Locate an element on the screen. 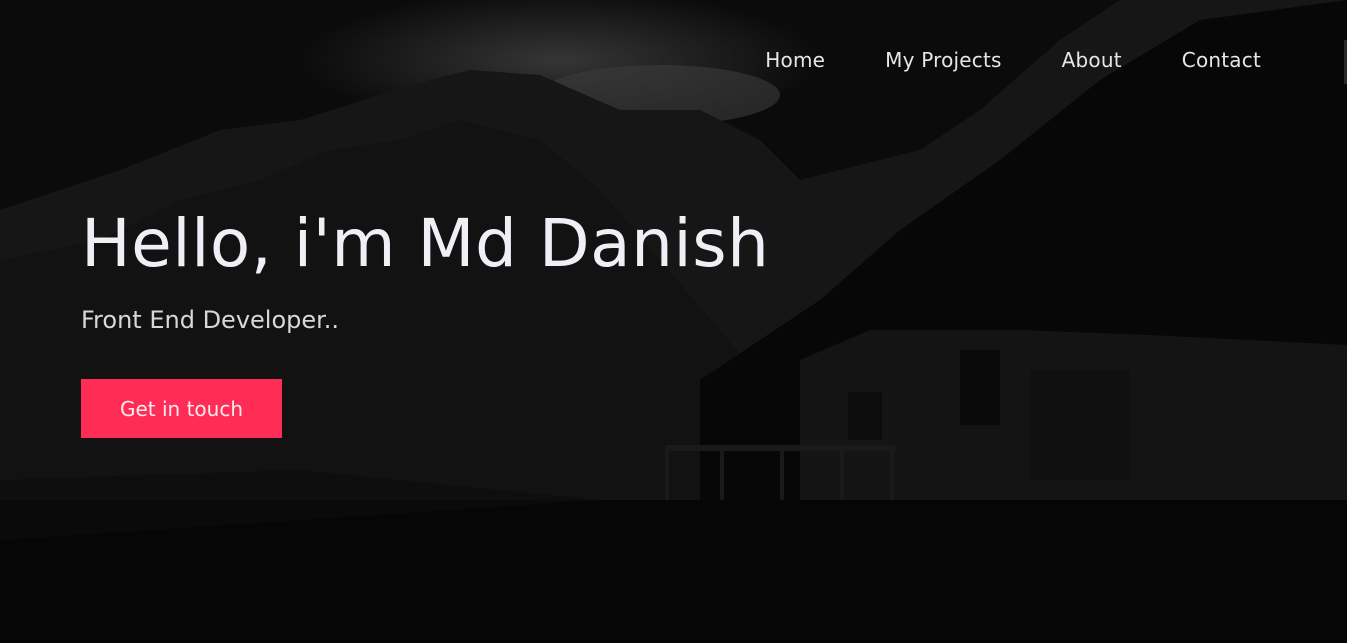  hero-subtitle: Front End Developer.. is located at coordinates (210, 320).